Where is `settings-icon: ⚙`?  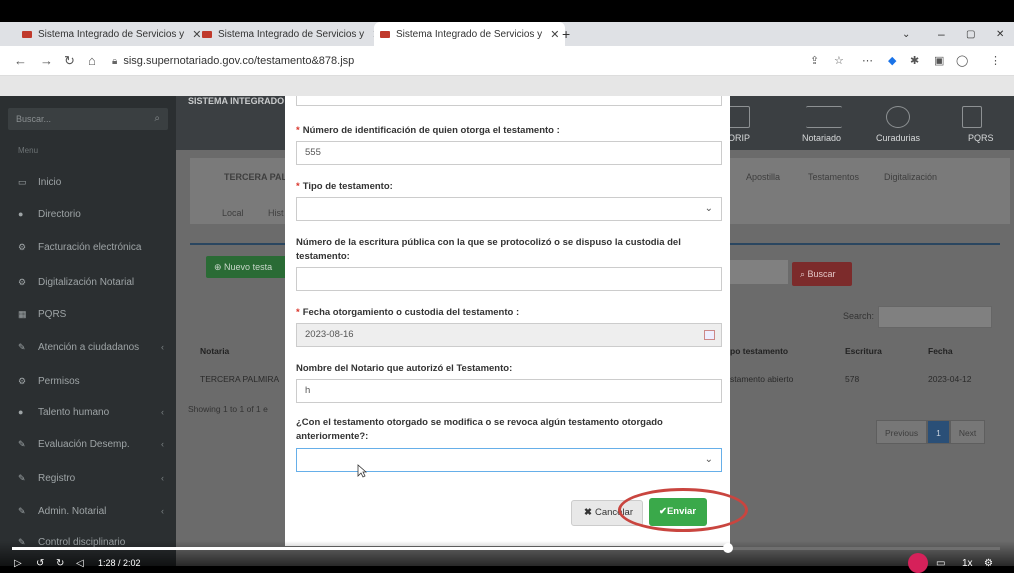 settings-icon: ⚙ is located at coordinates (988, 563).